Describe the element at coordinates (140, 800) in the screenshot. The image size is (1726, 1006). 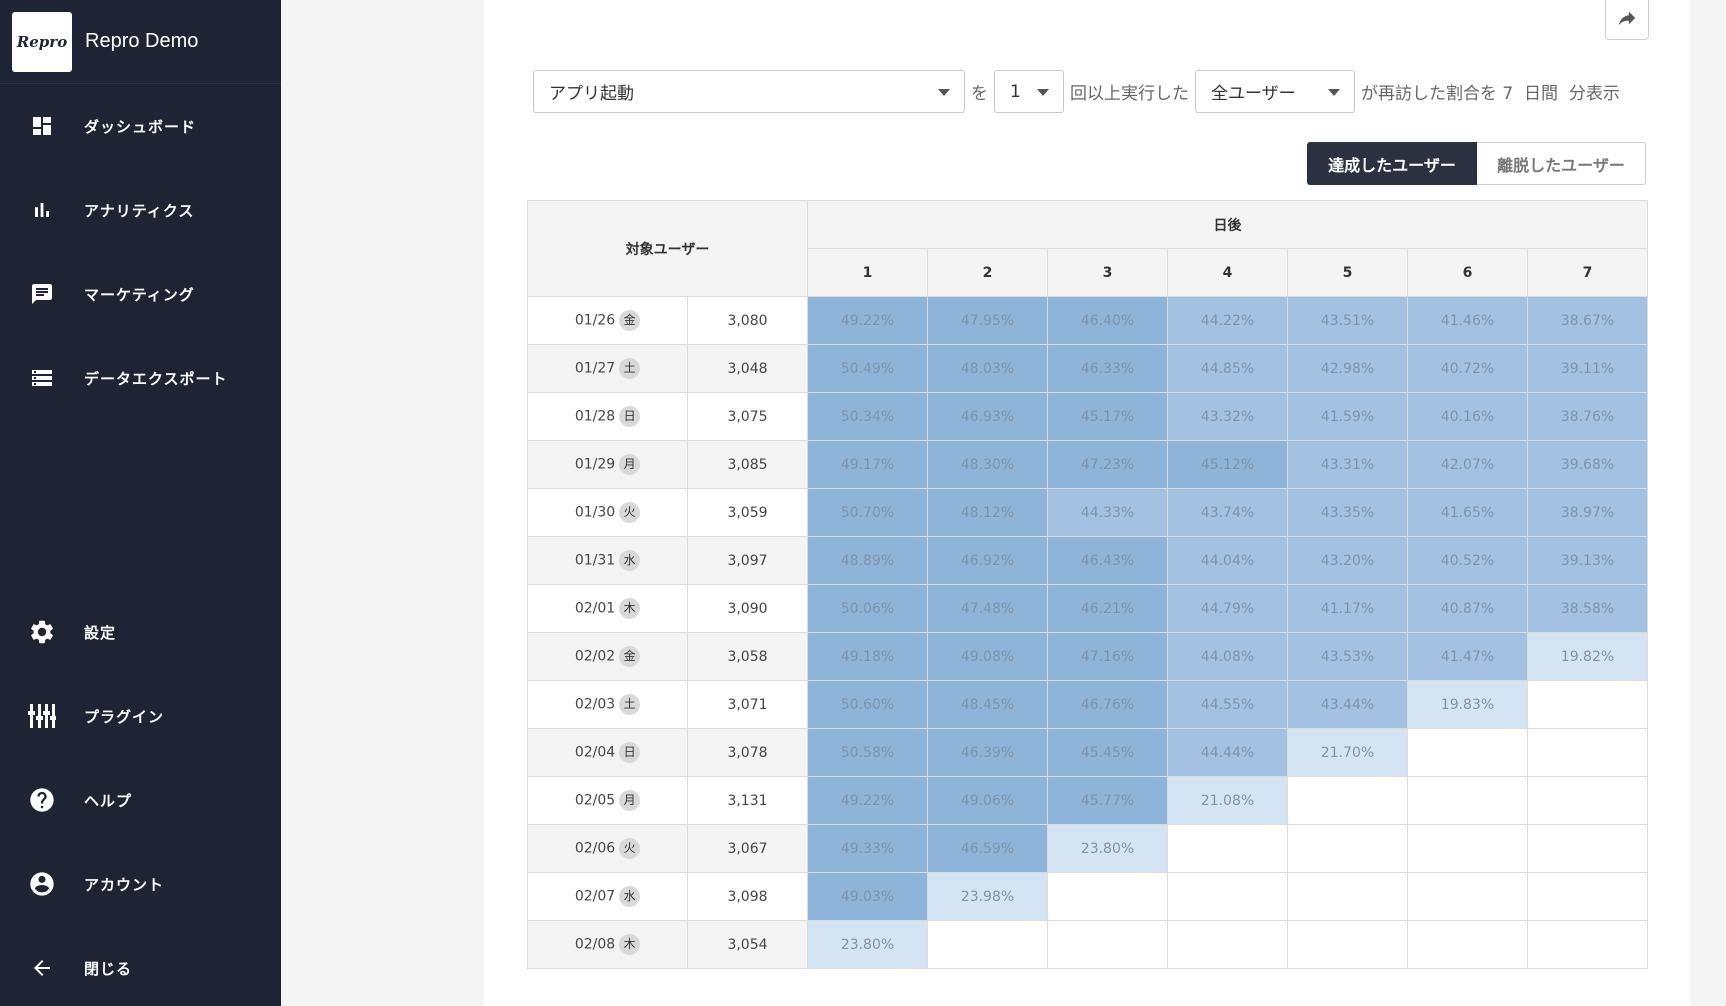
I see `nav-help: ヘルプ` at that location.